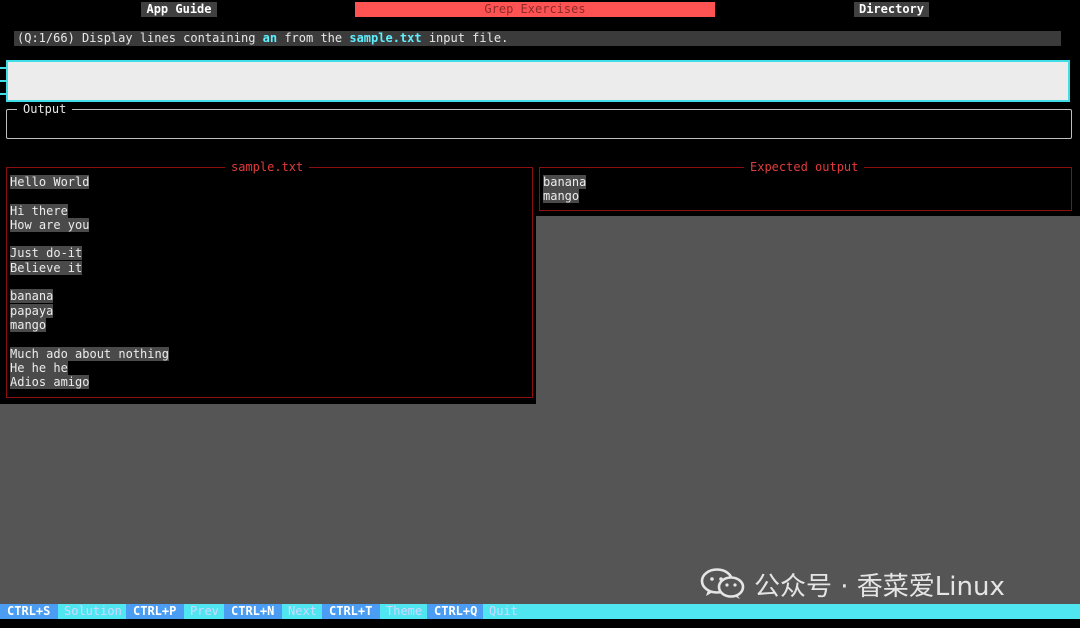 The image size is (1080, 628). Describe the element at coordinates (565, 182) in the screenshot. I see `expected-line: banana` at that location.